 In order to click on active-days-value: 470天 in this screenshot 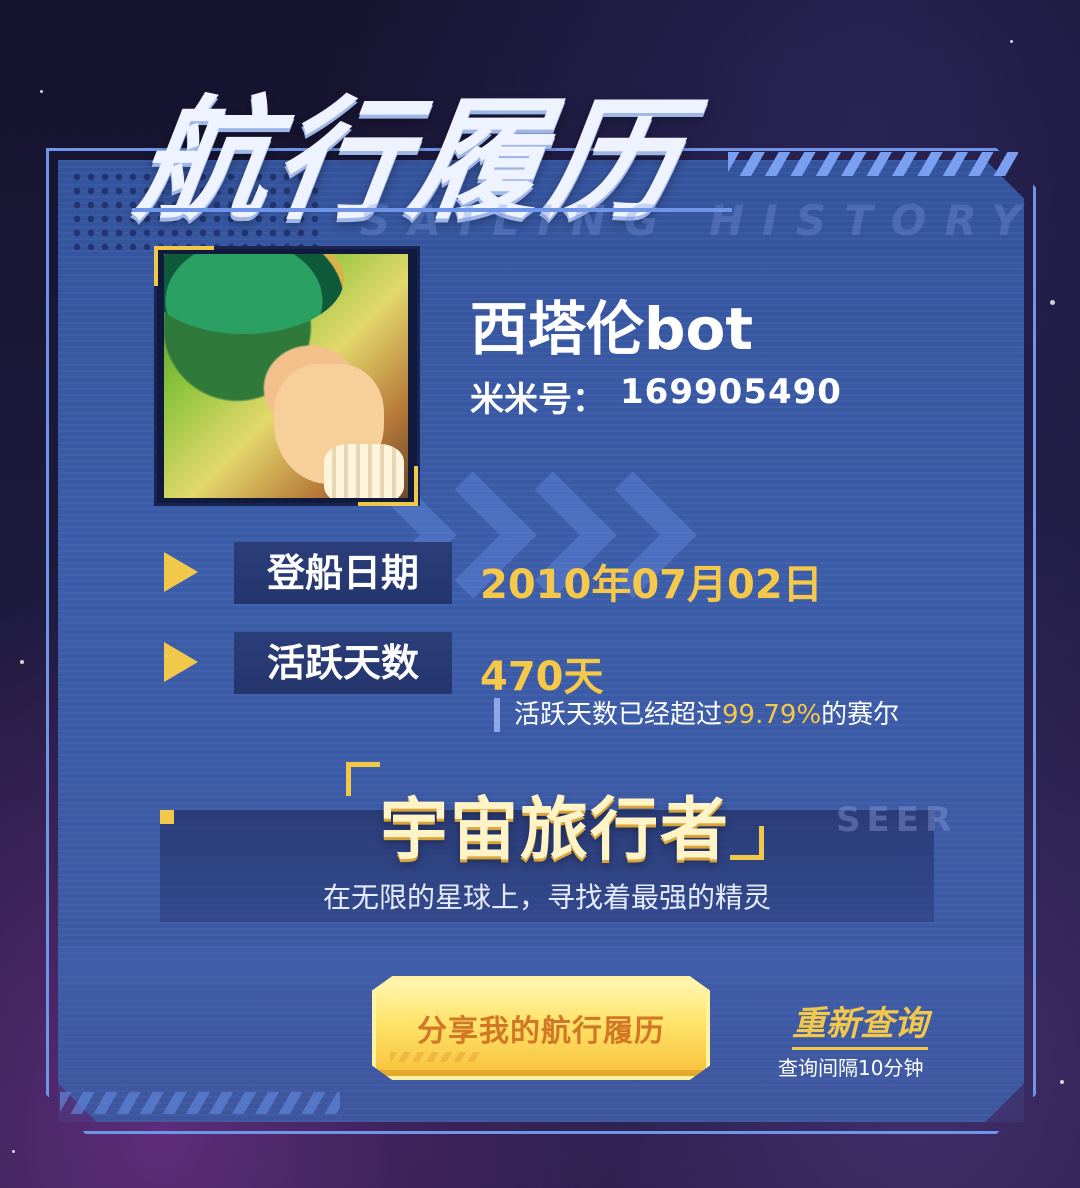, I will do `click(542, 677)`.